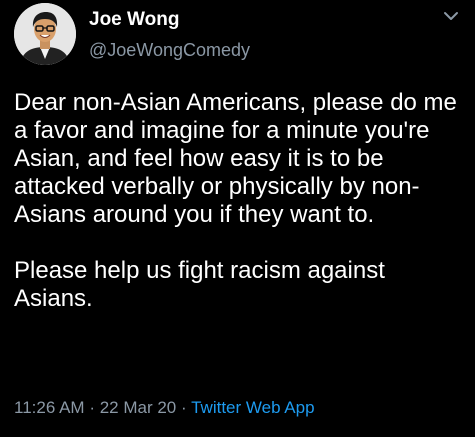 The width and height of the screenshot is (475, 437). What do you see at coordinates (169, 50) in the screenshot?
I see `user-handle: @JoeWongComedy` at bounding box center [169, 50].